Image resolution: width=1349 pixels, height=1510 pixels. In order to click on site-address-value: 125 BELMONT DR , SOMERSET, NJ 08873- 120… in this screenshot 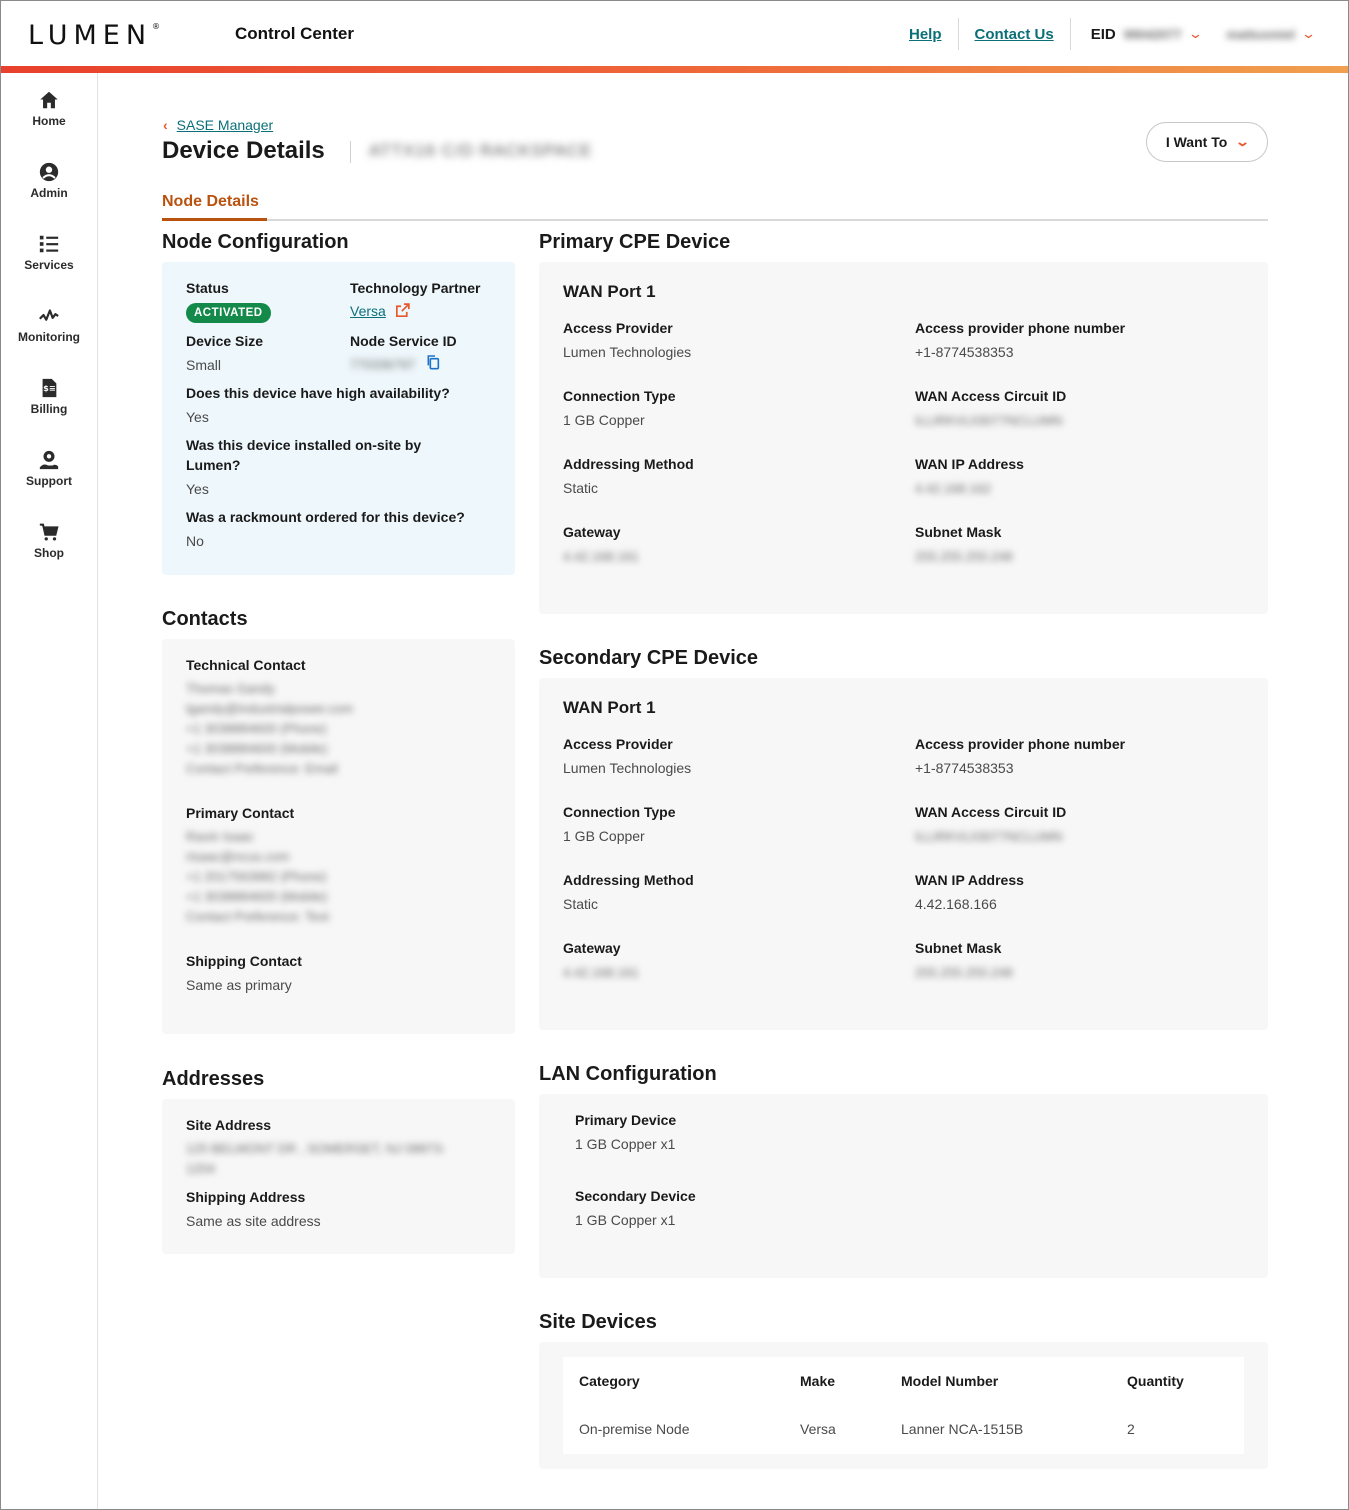, I will do `click(316, 1158)`.